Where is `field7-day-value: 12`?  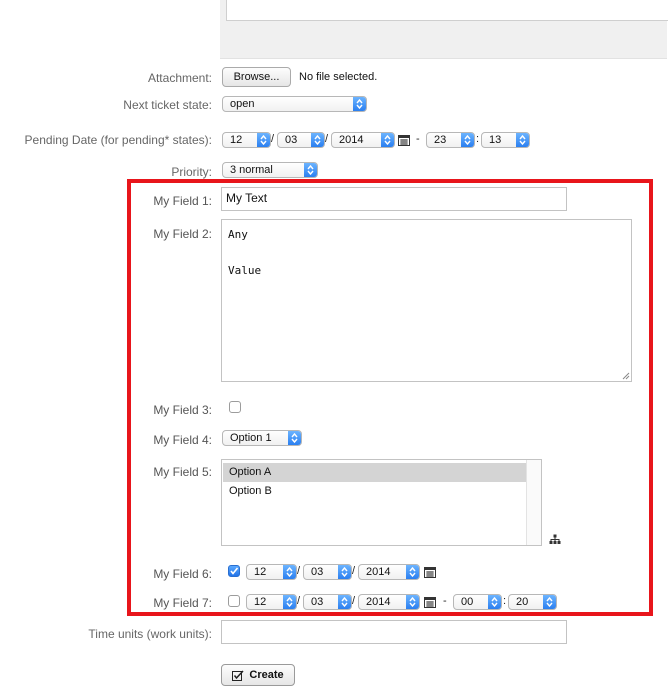 field7-day-value: 12 is located at coordinates (260, 602).